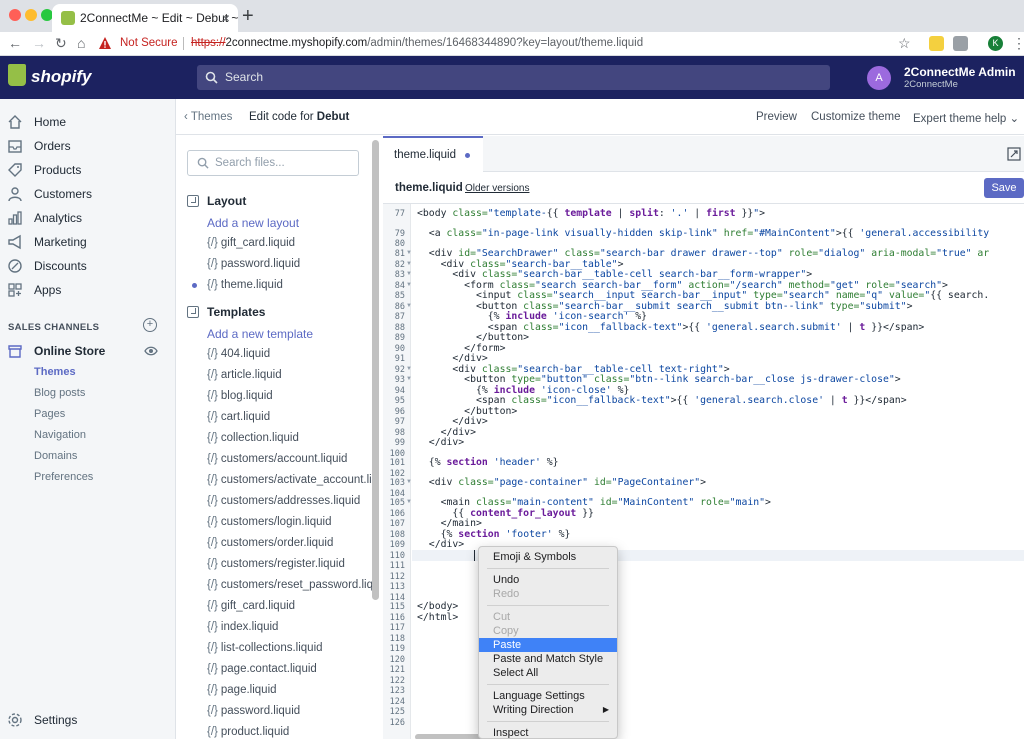  Describe the element at coordinates (238, 417) in the screenshot. I see `file-item: {/} cart.liquid` at that location.